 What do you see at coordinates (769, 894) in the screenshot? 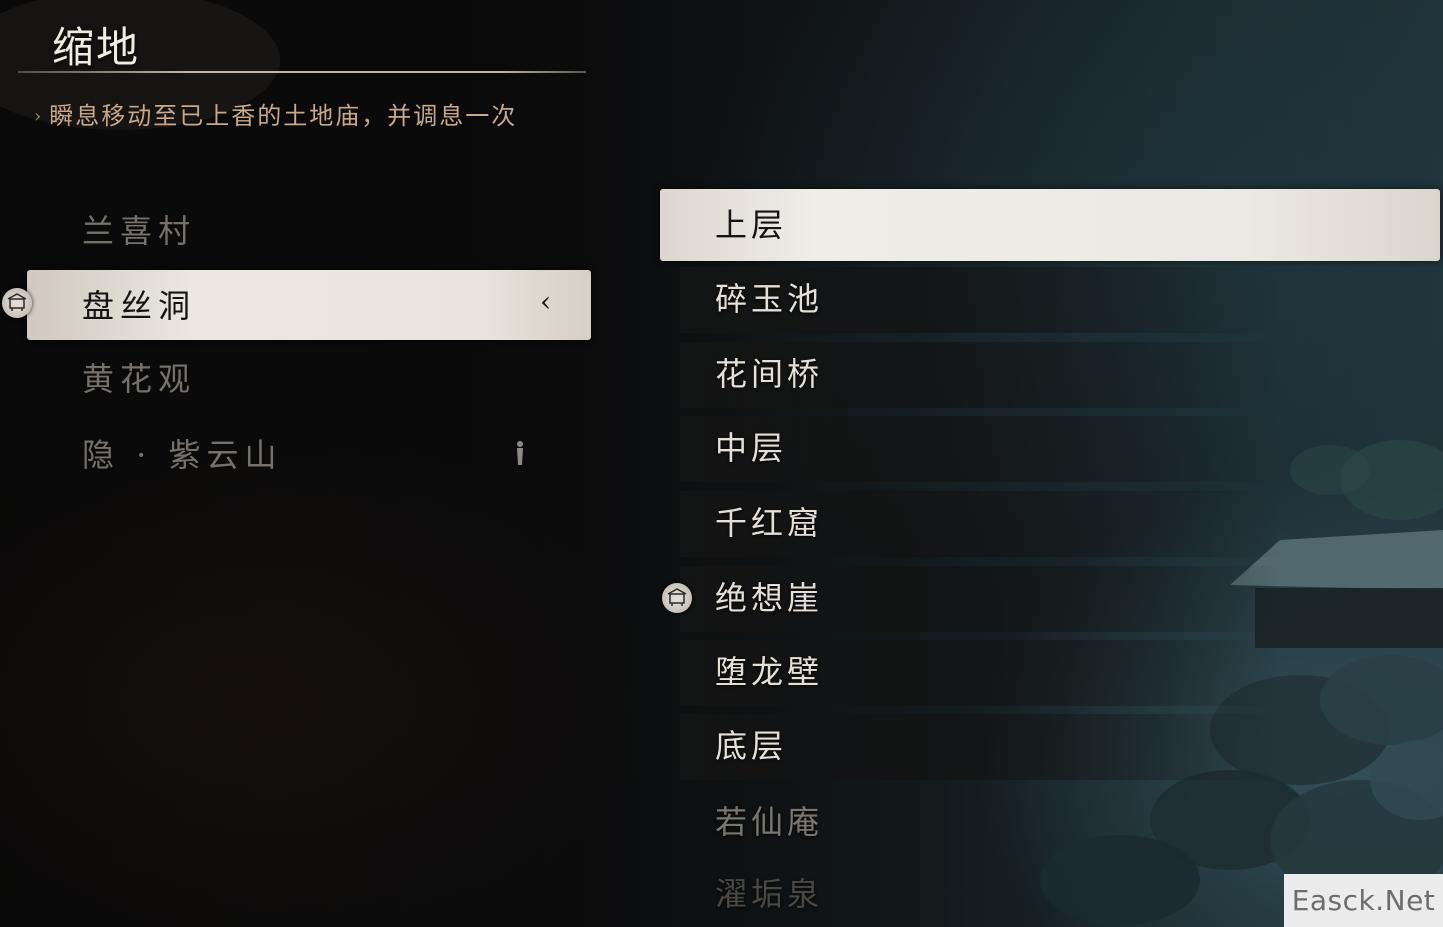
I see `shrine-label: 濯垢泉` at bounding box center [769, 894].